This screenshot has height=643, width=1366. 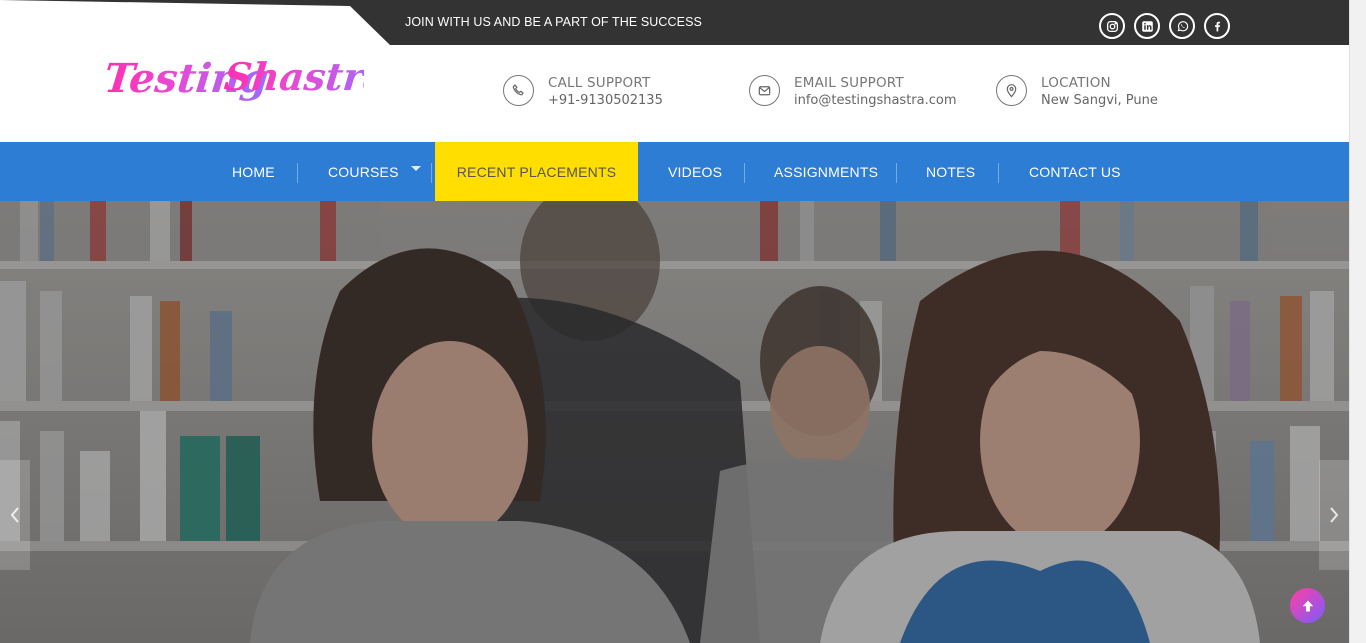 I want to click on nav-home: HOME, so click(x=253, y=171).